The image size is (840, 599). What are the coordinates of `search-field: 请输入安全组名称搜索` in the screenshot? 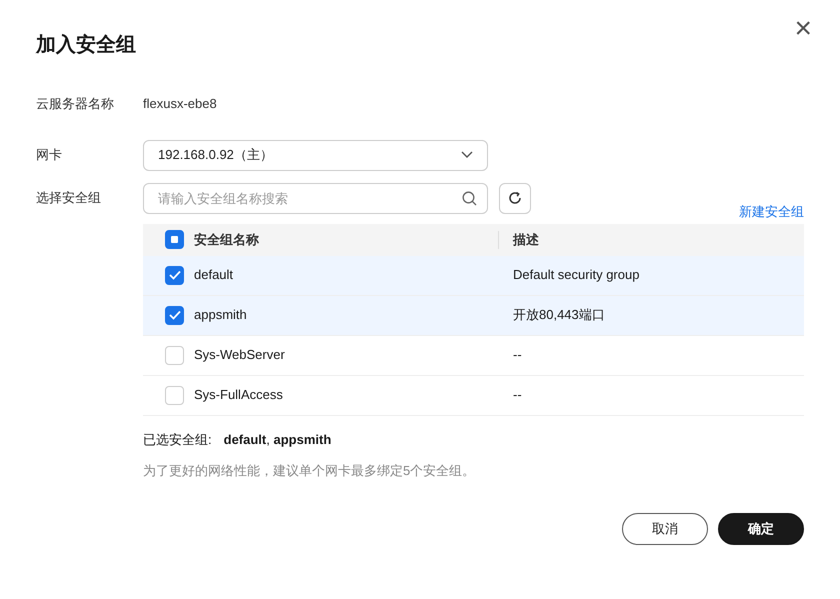 It's located at (315, 198).